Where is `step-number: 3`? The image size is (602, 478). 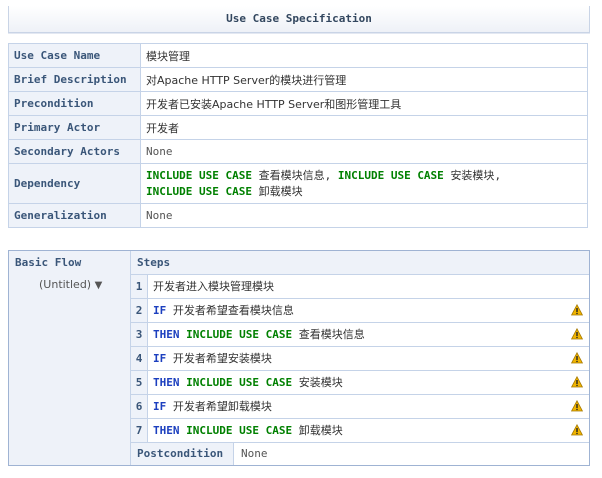 step-number: 3 is located at coordinates (139, 334).